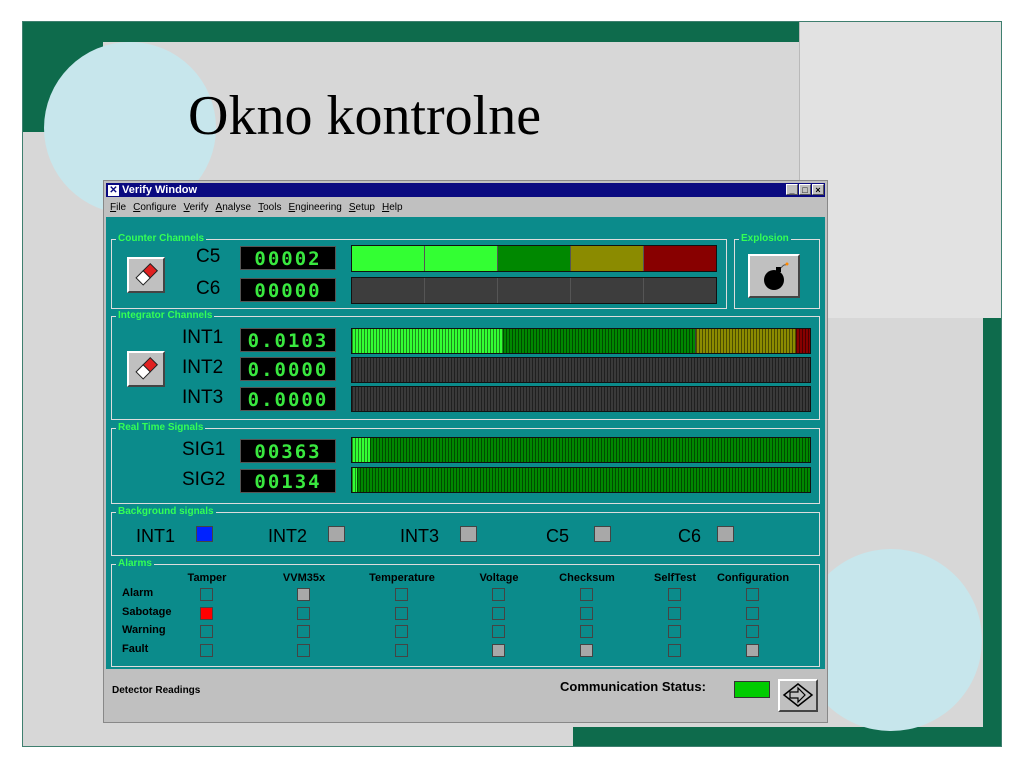 The height and width of the screenshot is (768, 1024). What do you see at coordinates (288, 481) in the screenshot?
I see `signal-display-sig2: 00134` at bounding box center [288, 481].